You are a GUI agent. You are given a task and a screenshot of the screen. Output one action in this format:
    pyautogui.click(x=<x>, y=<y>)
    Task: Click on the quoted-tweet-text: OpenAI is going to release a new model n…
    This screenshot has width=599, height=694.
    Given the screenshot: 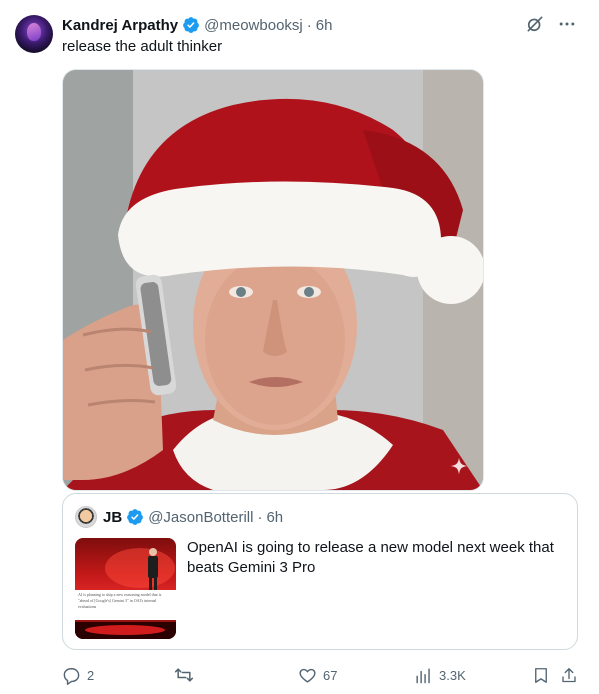 What is the action you would take?
    pyautogui.click(x=370, y=557)
    